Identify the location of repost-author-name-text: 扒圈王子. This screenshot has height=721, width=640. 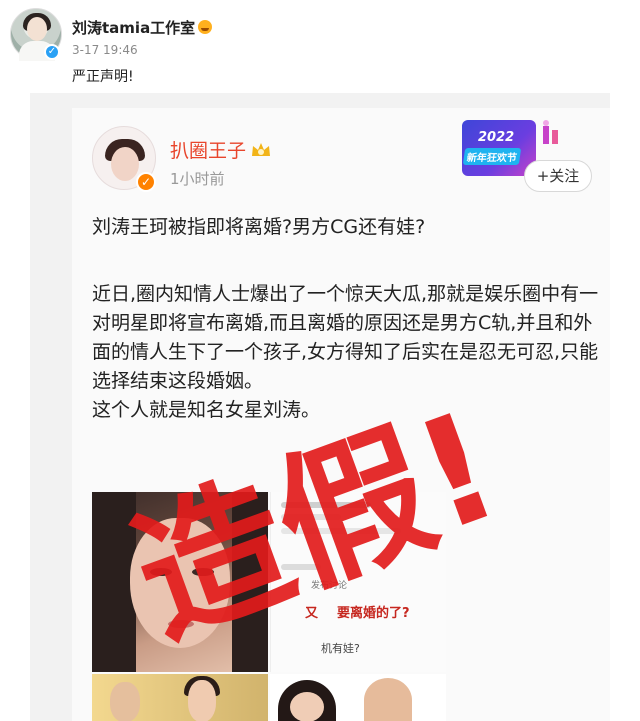
(208, 151).